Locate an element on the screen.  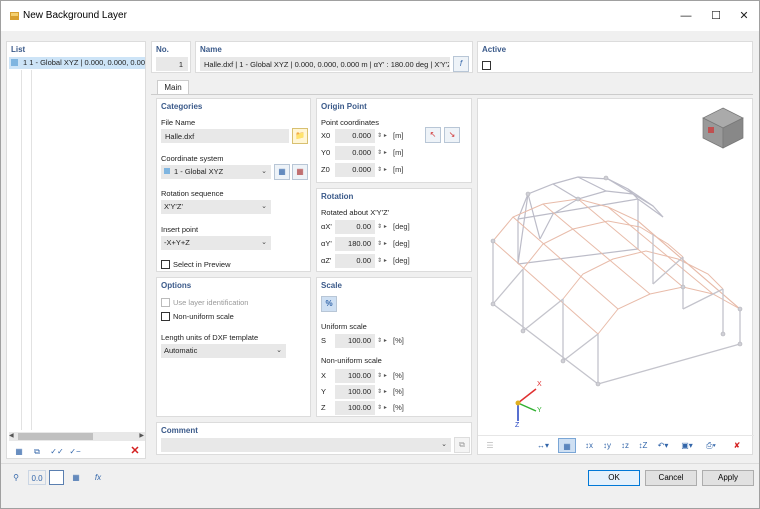
navigation-cube-icon is located at coordinates (723, 128).